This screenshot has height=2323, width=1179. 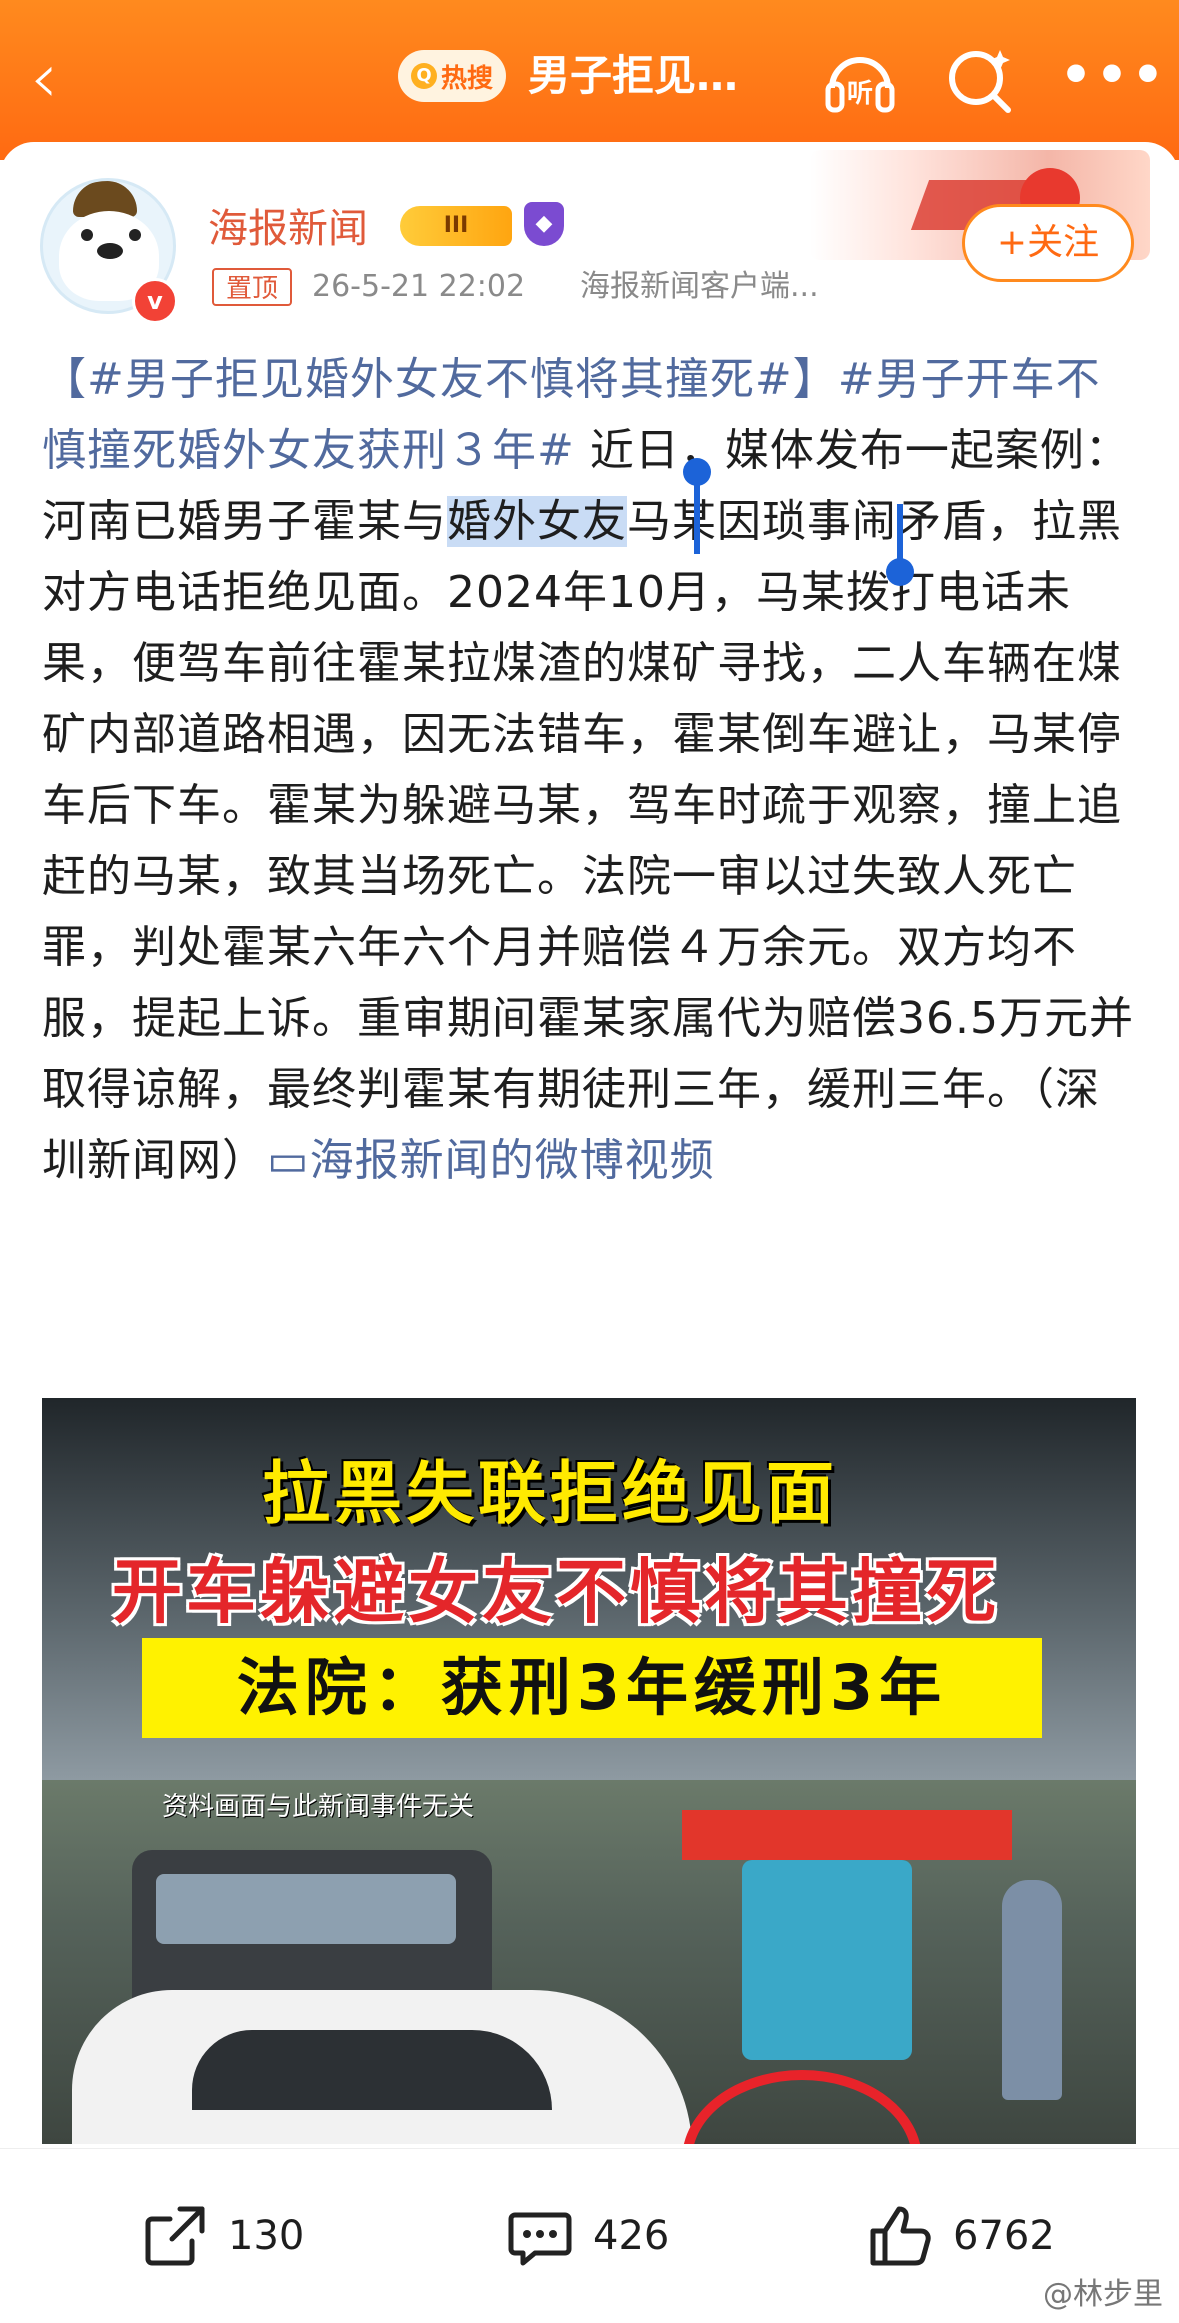 I want to click on thumbs-up-icon, so click(x=900, y=2236).